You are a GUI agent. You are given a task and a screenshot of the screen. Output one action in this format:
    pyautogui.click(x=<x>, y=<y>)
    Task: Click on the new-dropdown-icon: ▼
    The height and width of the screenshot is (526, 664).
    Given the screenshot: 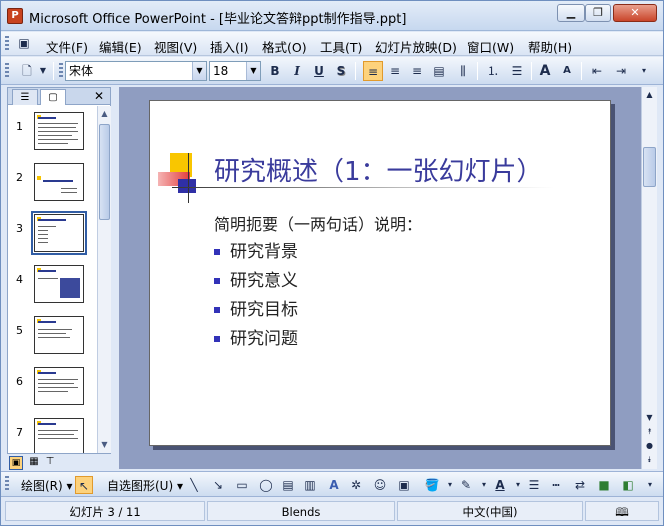 What is the action you would take?
    pyautogui.click(x=43, y=71)
    